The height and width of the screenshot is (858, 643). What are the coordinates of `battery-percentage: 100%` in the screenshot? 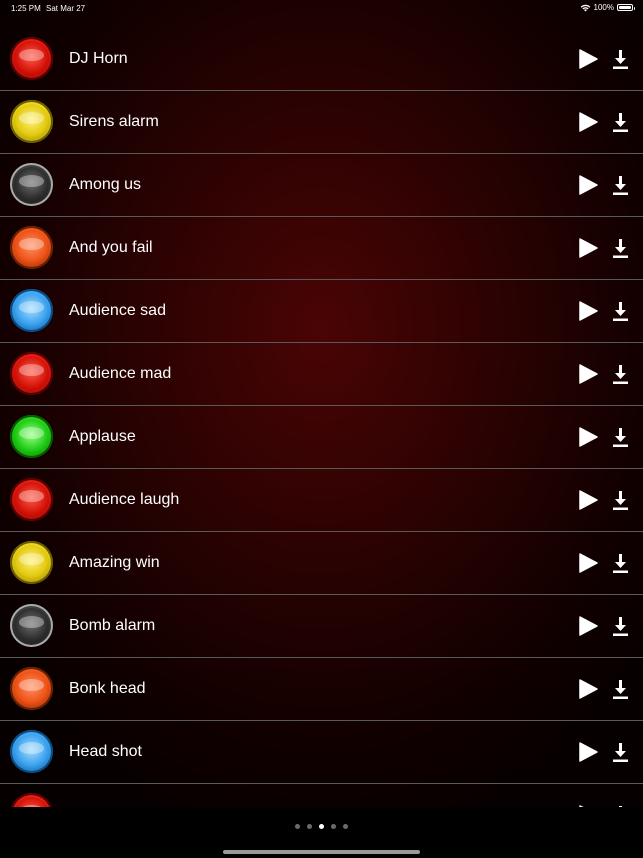 It's located at (603, 7).